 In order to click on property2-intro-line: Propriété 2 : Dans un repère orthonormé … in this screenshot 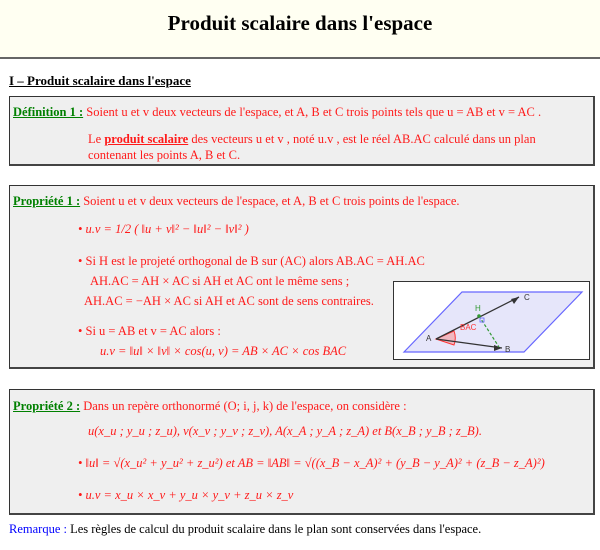, I will do `click(210, 406)`.